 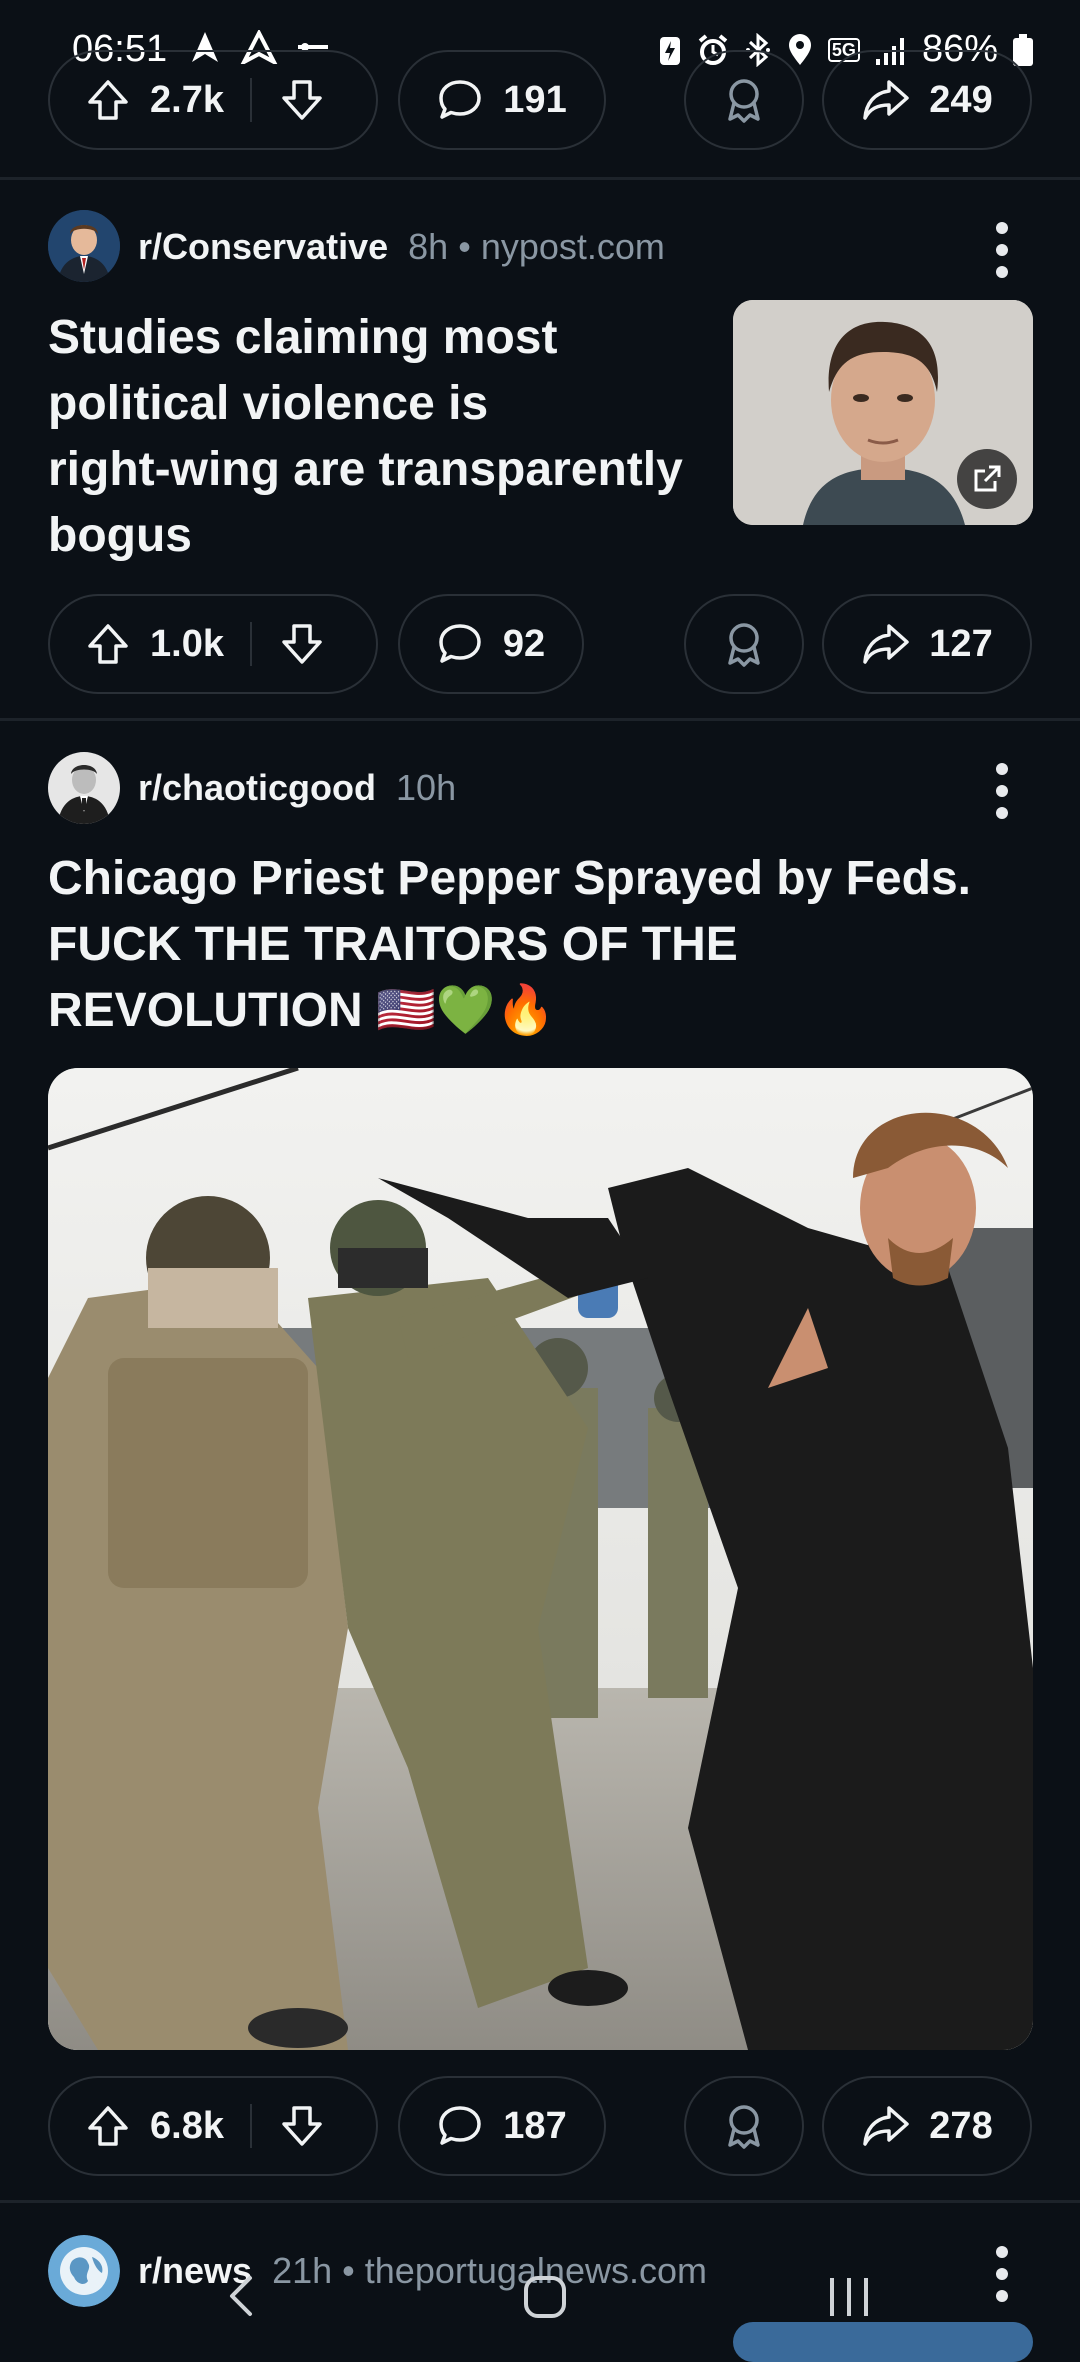 I want to click on battery-saver-icon, so click(x=669, y=50).